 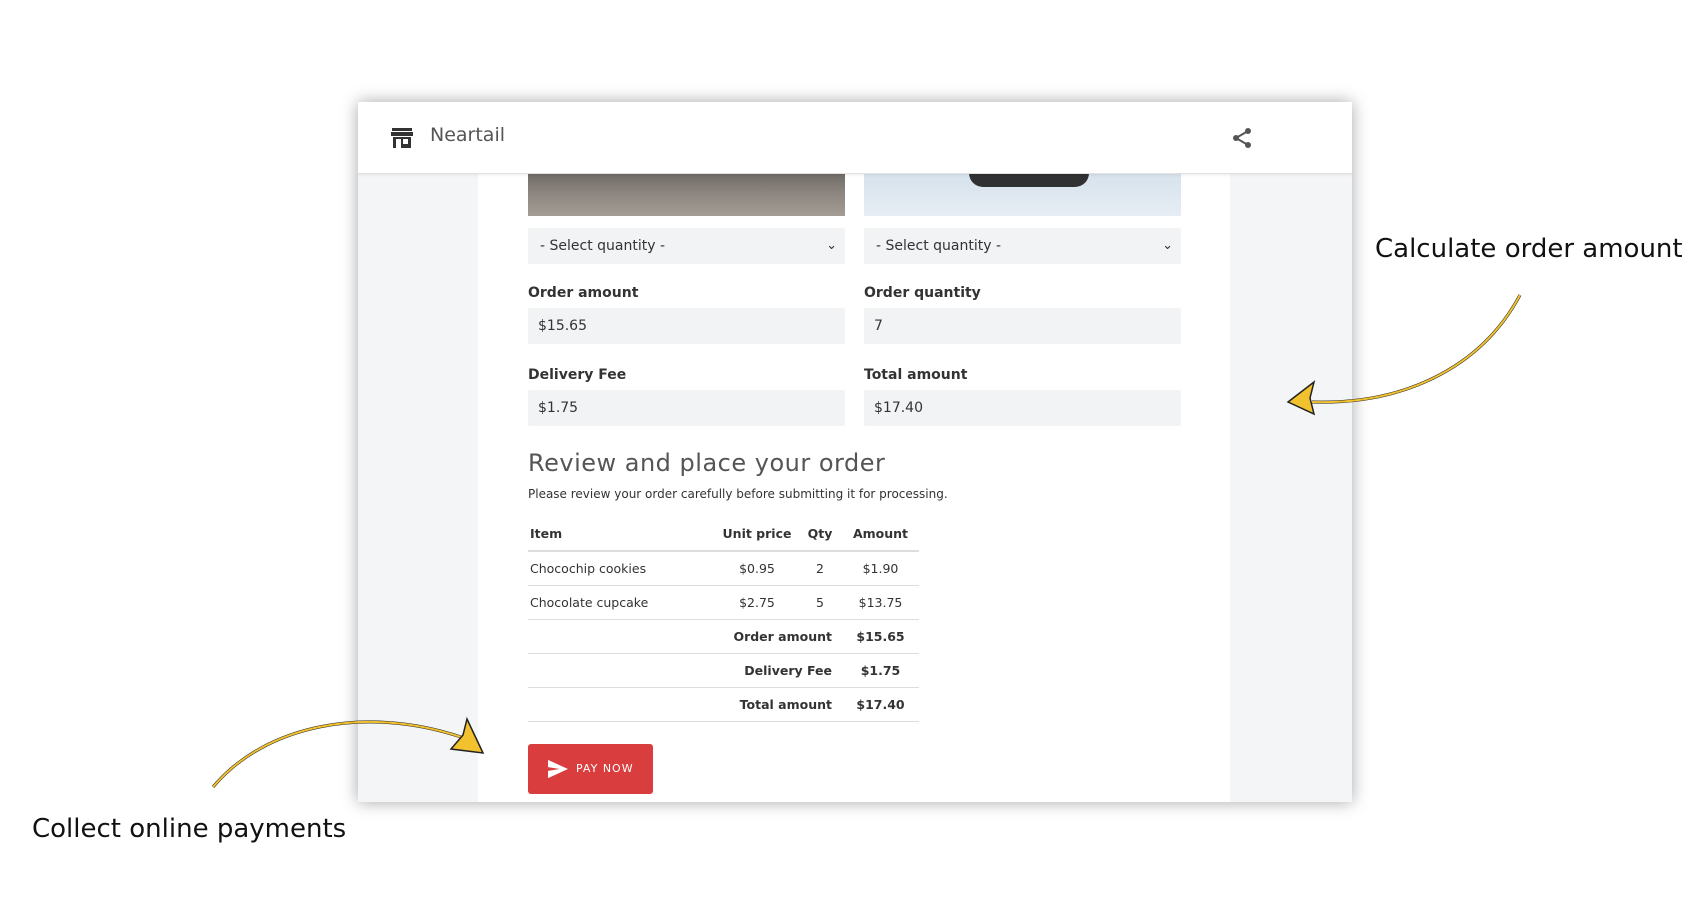 I want to click on product-image-cupcake, so click(x=1022, y=194).